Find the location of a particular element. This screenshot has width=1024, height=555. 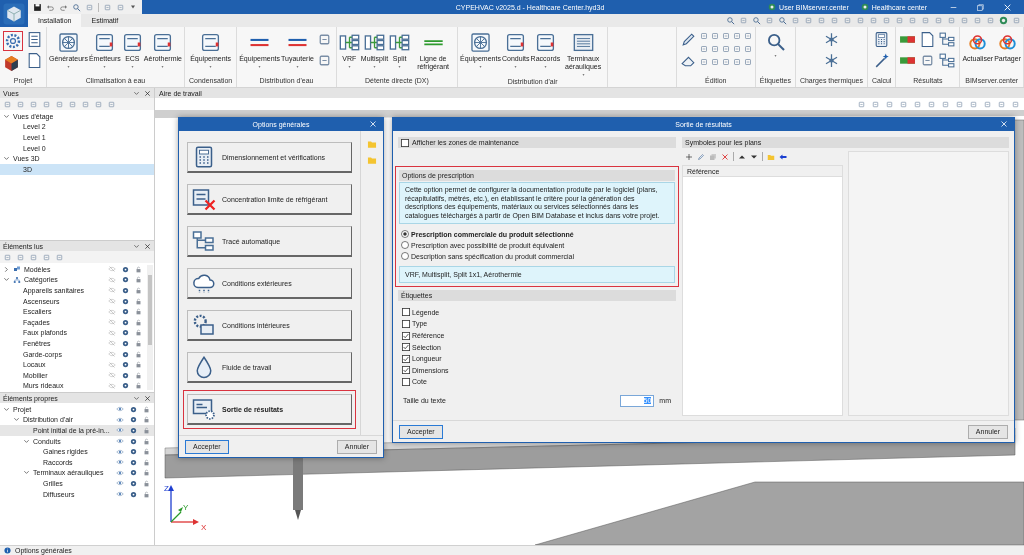

arrow-icon is located at coordinates (783, 156).